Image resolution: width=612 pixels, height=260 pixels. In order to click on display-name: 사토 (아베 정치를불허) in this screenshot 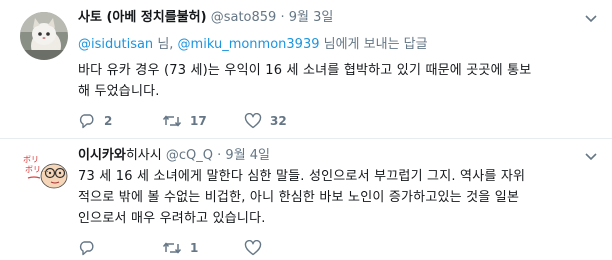, I will do `click(142, 17)`.